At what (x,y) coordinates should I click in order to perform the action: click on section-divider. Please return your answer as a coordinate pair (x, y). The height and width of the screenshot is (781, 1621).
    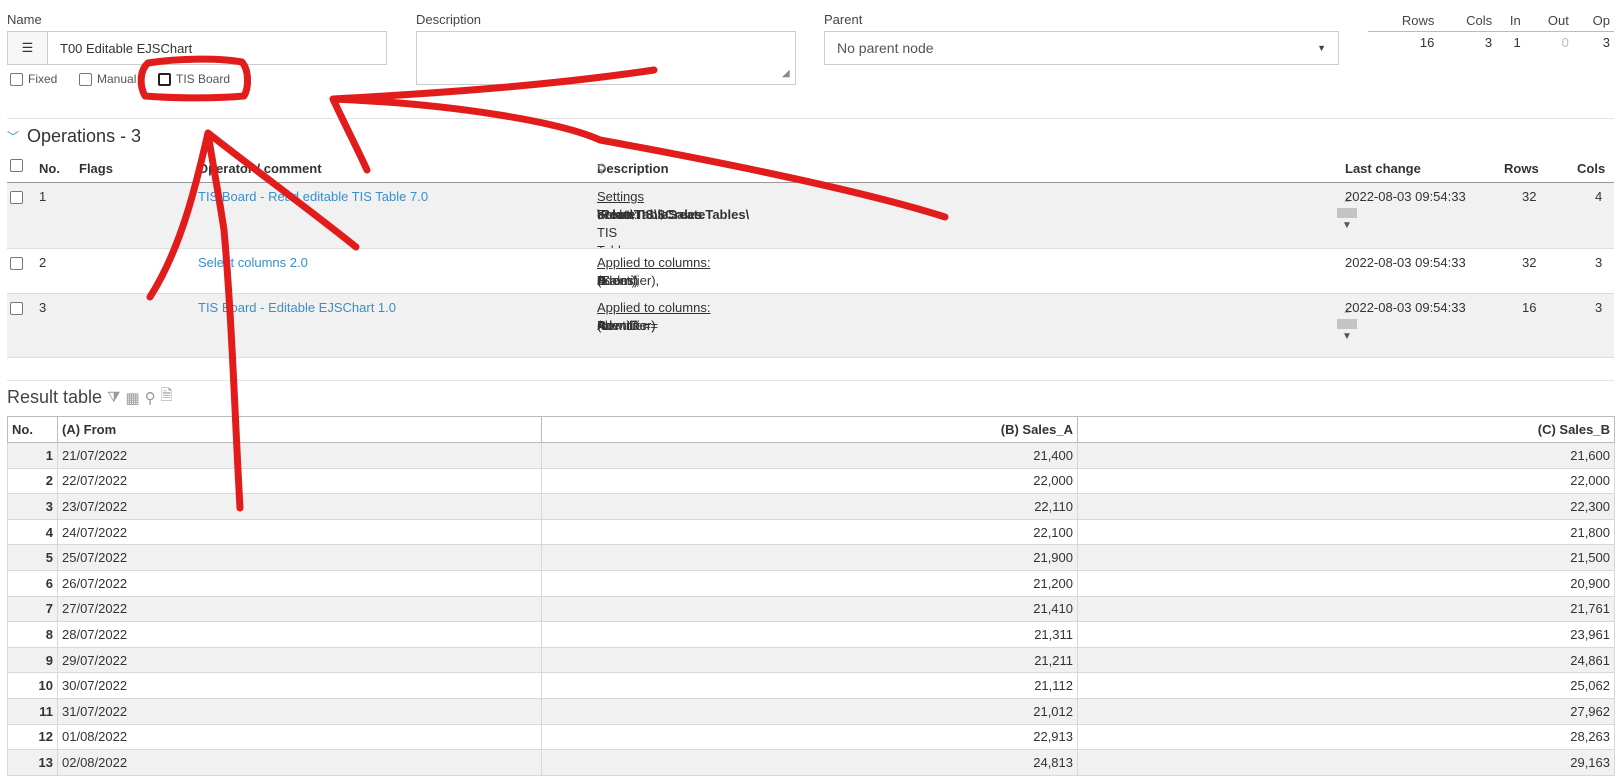
    Looking at the image, I should click on (810, 380).